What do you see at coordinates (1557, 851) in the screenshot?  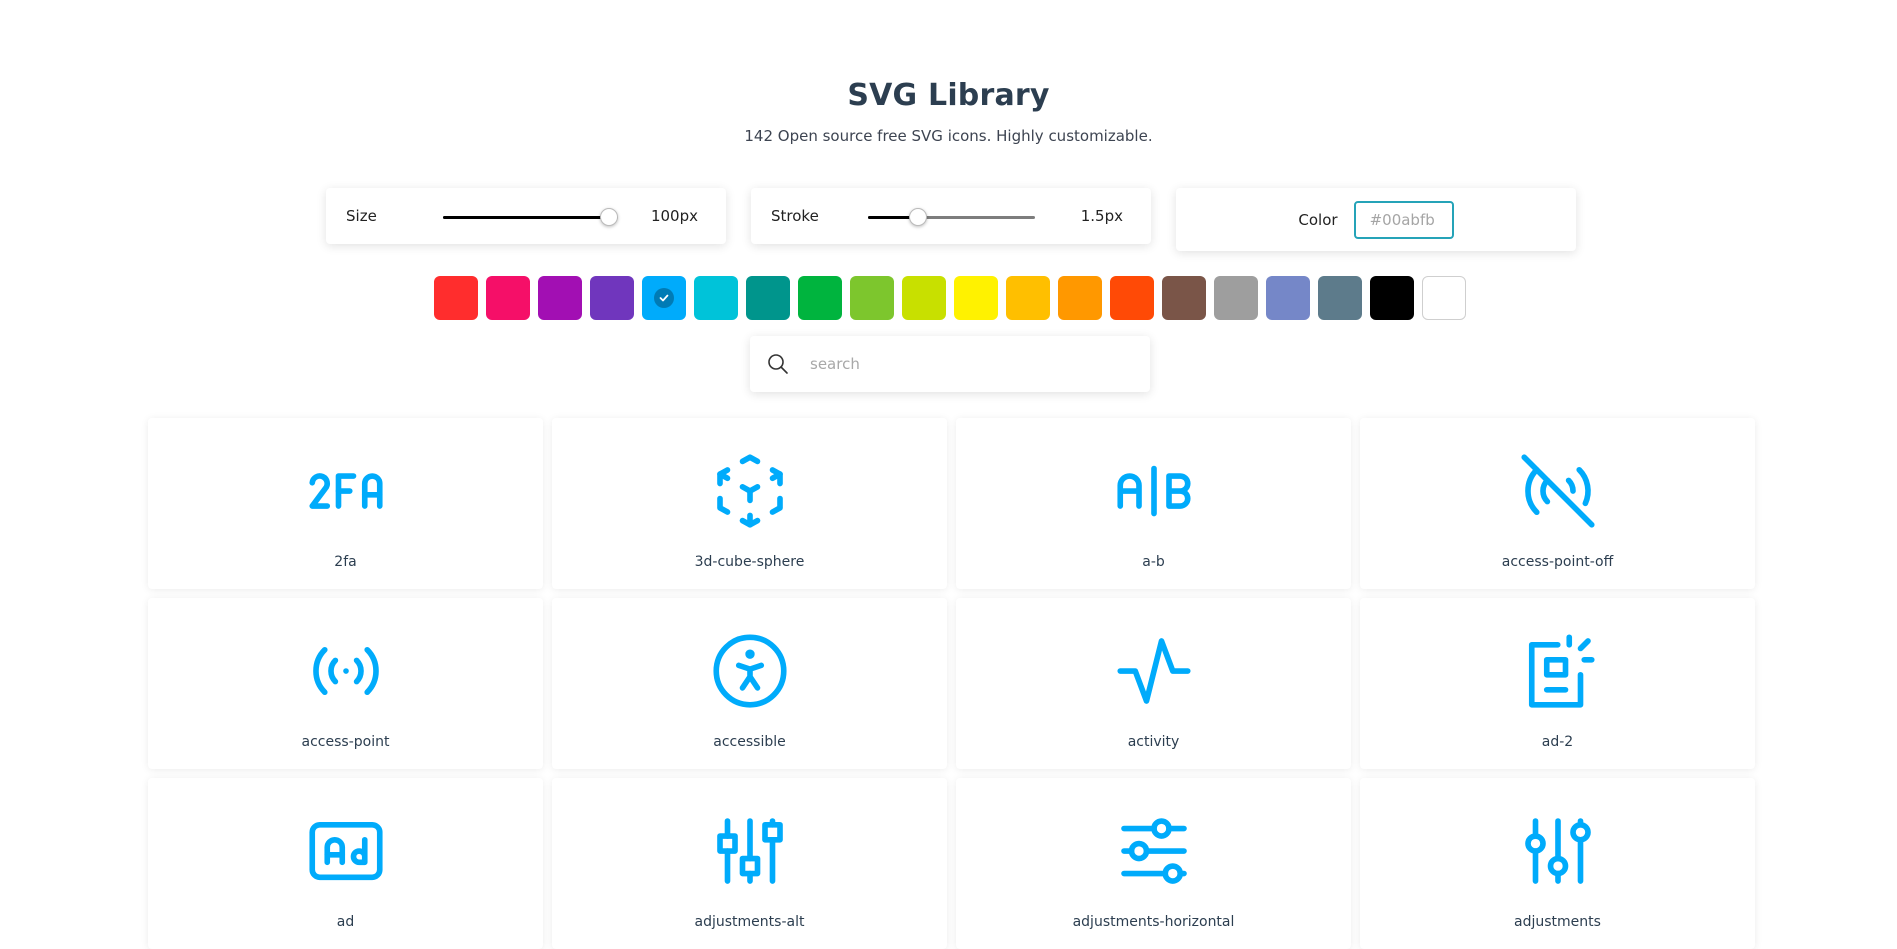 I see `adjustments-icon` at bounding box center [1557, 851].